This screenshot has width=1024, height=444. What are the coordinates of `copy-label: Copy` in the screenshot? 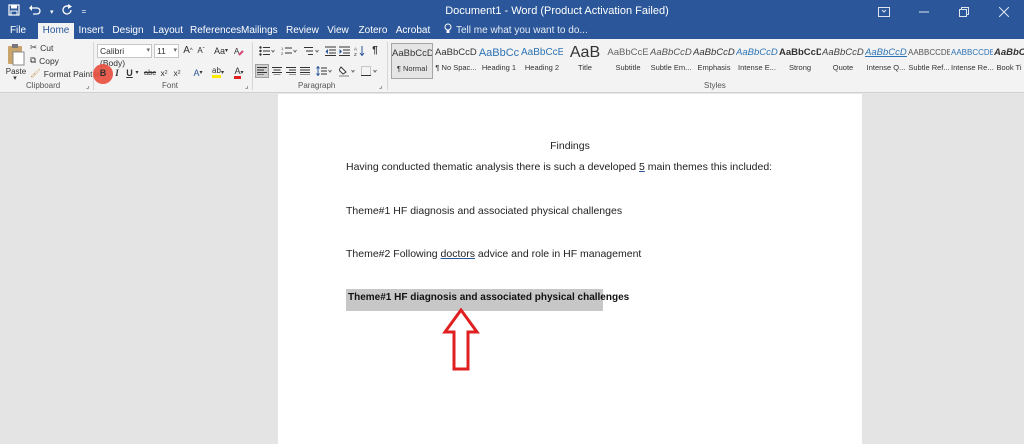 It's located at (49, 60).